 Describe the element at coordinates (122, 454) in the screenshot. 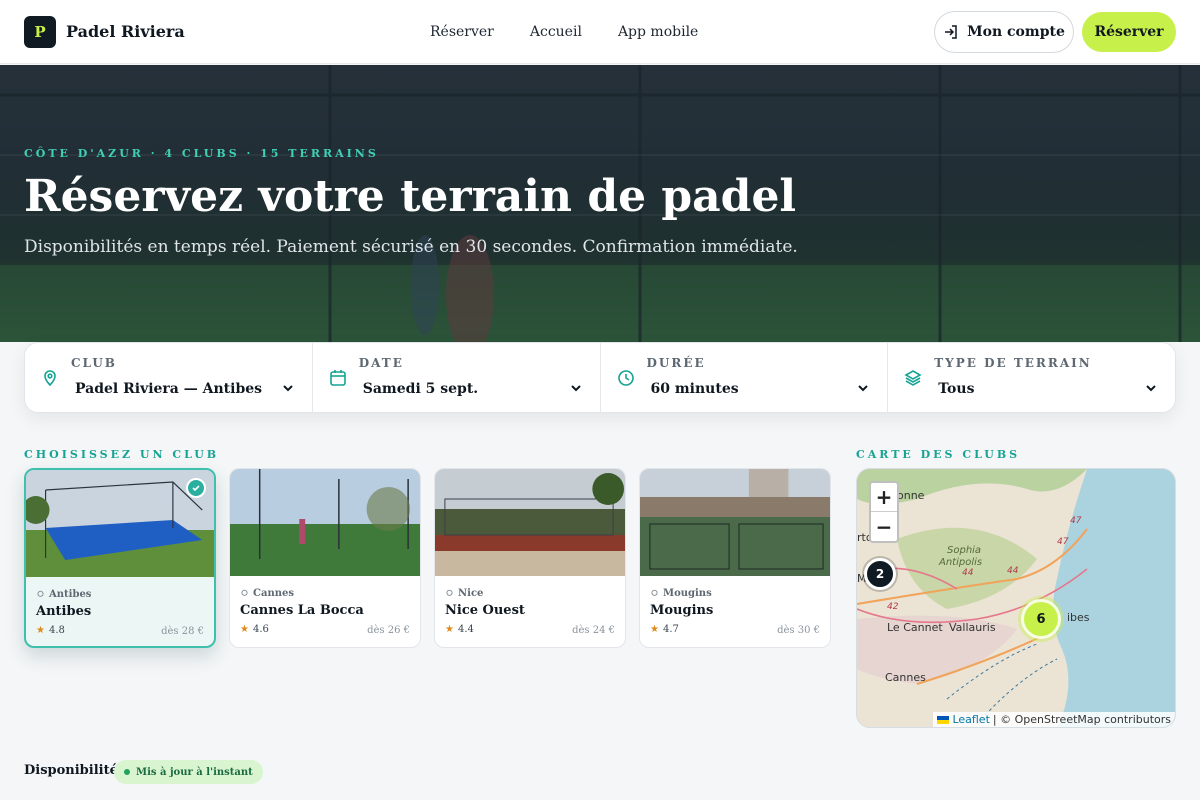

I see `clubs-section-label: CHOISISSEZ UN CLUB` at that location.